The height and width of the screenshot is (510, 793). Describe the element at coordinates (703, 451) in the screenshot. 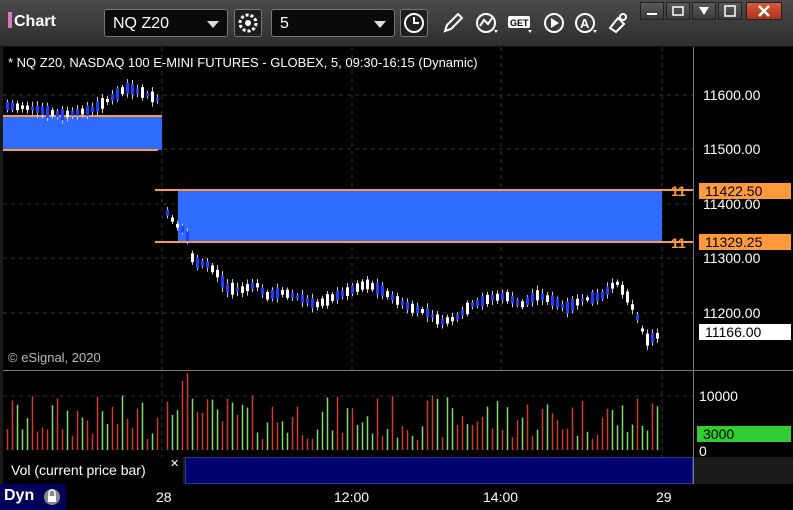

I see `volume-tick: 0` at that location.